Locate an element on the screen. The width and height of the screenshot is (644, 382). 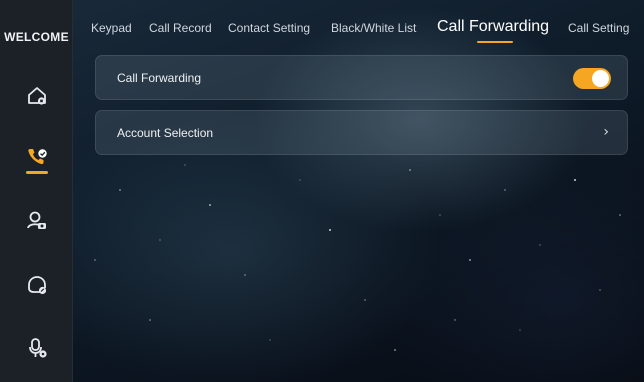
sidebar-item-home is located at coordinates (37, 96).